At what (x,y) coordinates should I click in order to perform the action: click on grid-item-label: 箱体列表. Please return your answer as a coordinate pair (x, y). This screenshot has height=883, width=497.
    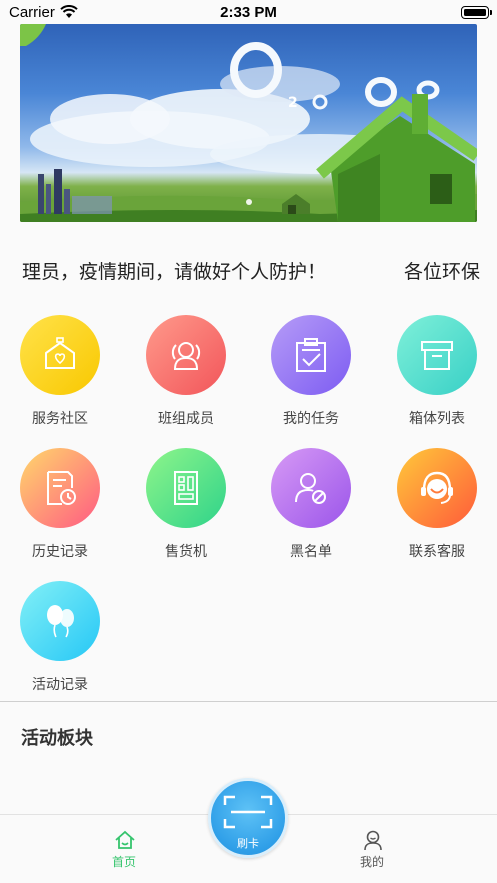
    Looking at the image, I should click on (437, 419).